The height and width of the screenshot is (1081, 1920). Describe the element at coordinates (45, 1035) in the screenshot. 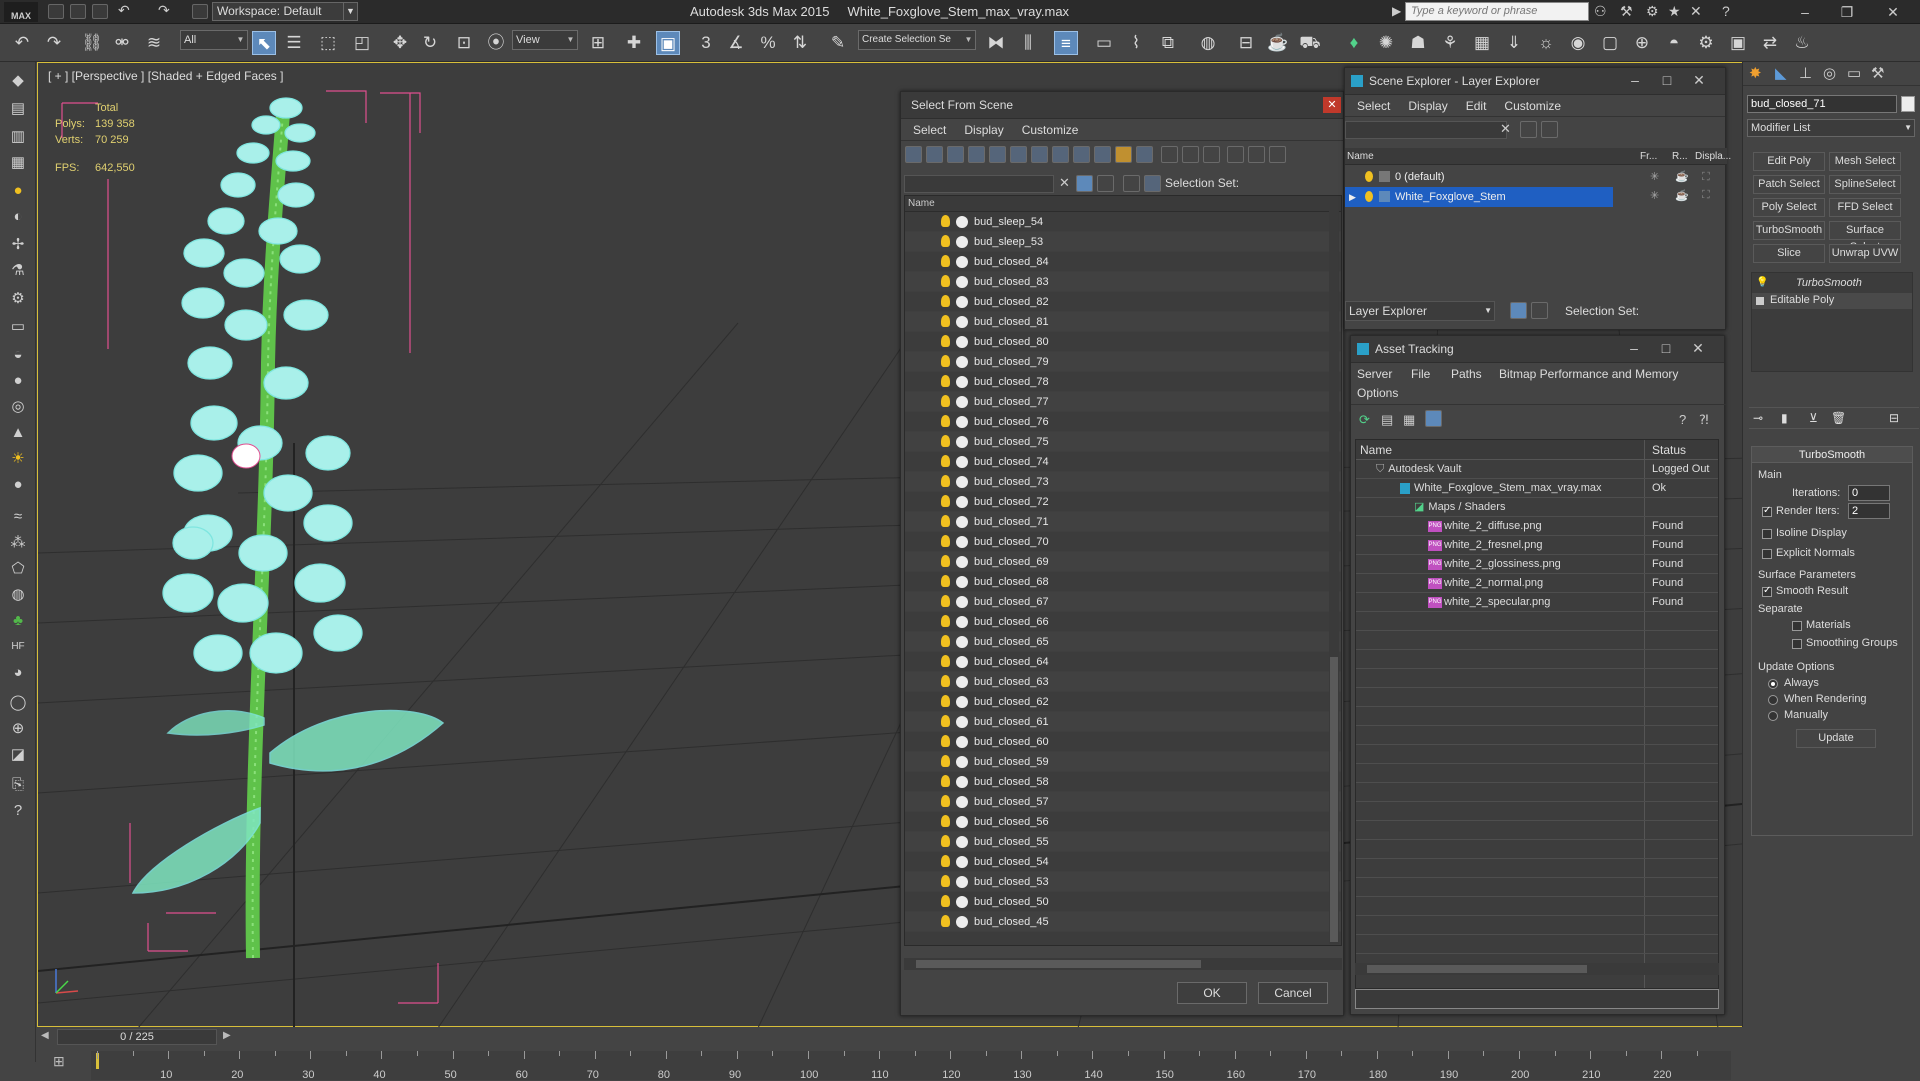

I see `prev-frame-icon: ◀` at that location.